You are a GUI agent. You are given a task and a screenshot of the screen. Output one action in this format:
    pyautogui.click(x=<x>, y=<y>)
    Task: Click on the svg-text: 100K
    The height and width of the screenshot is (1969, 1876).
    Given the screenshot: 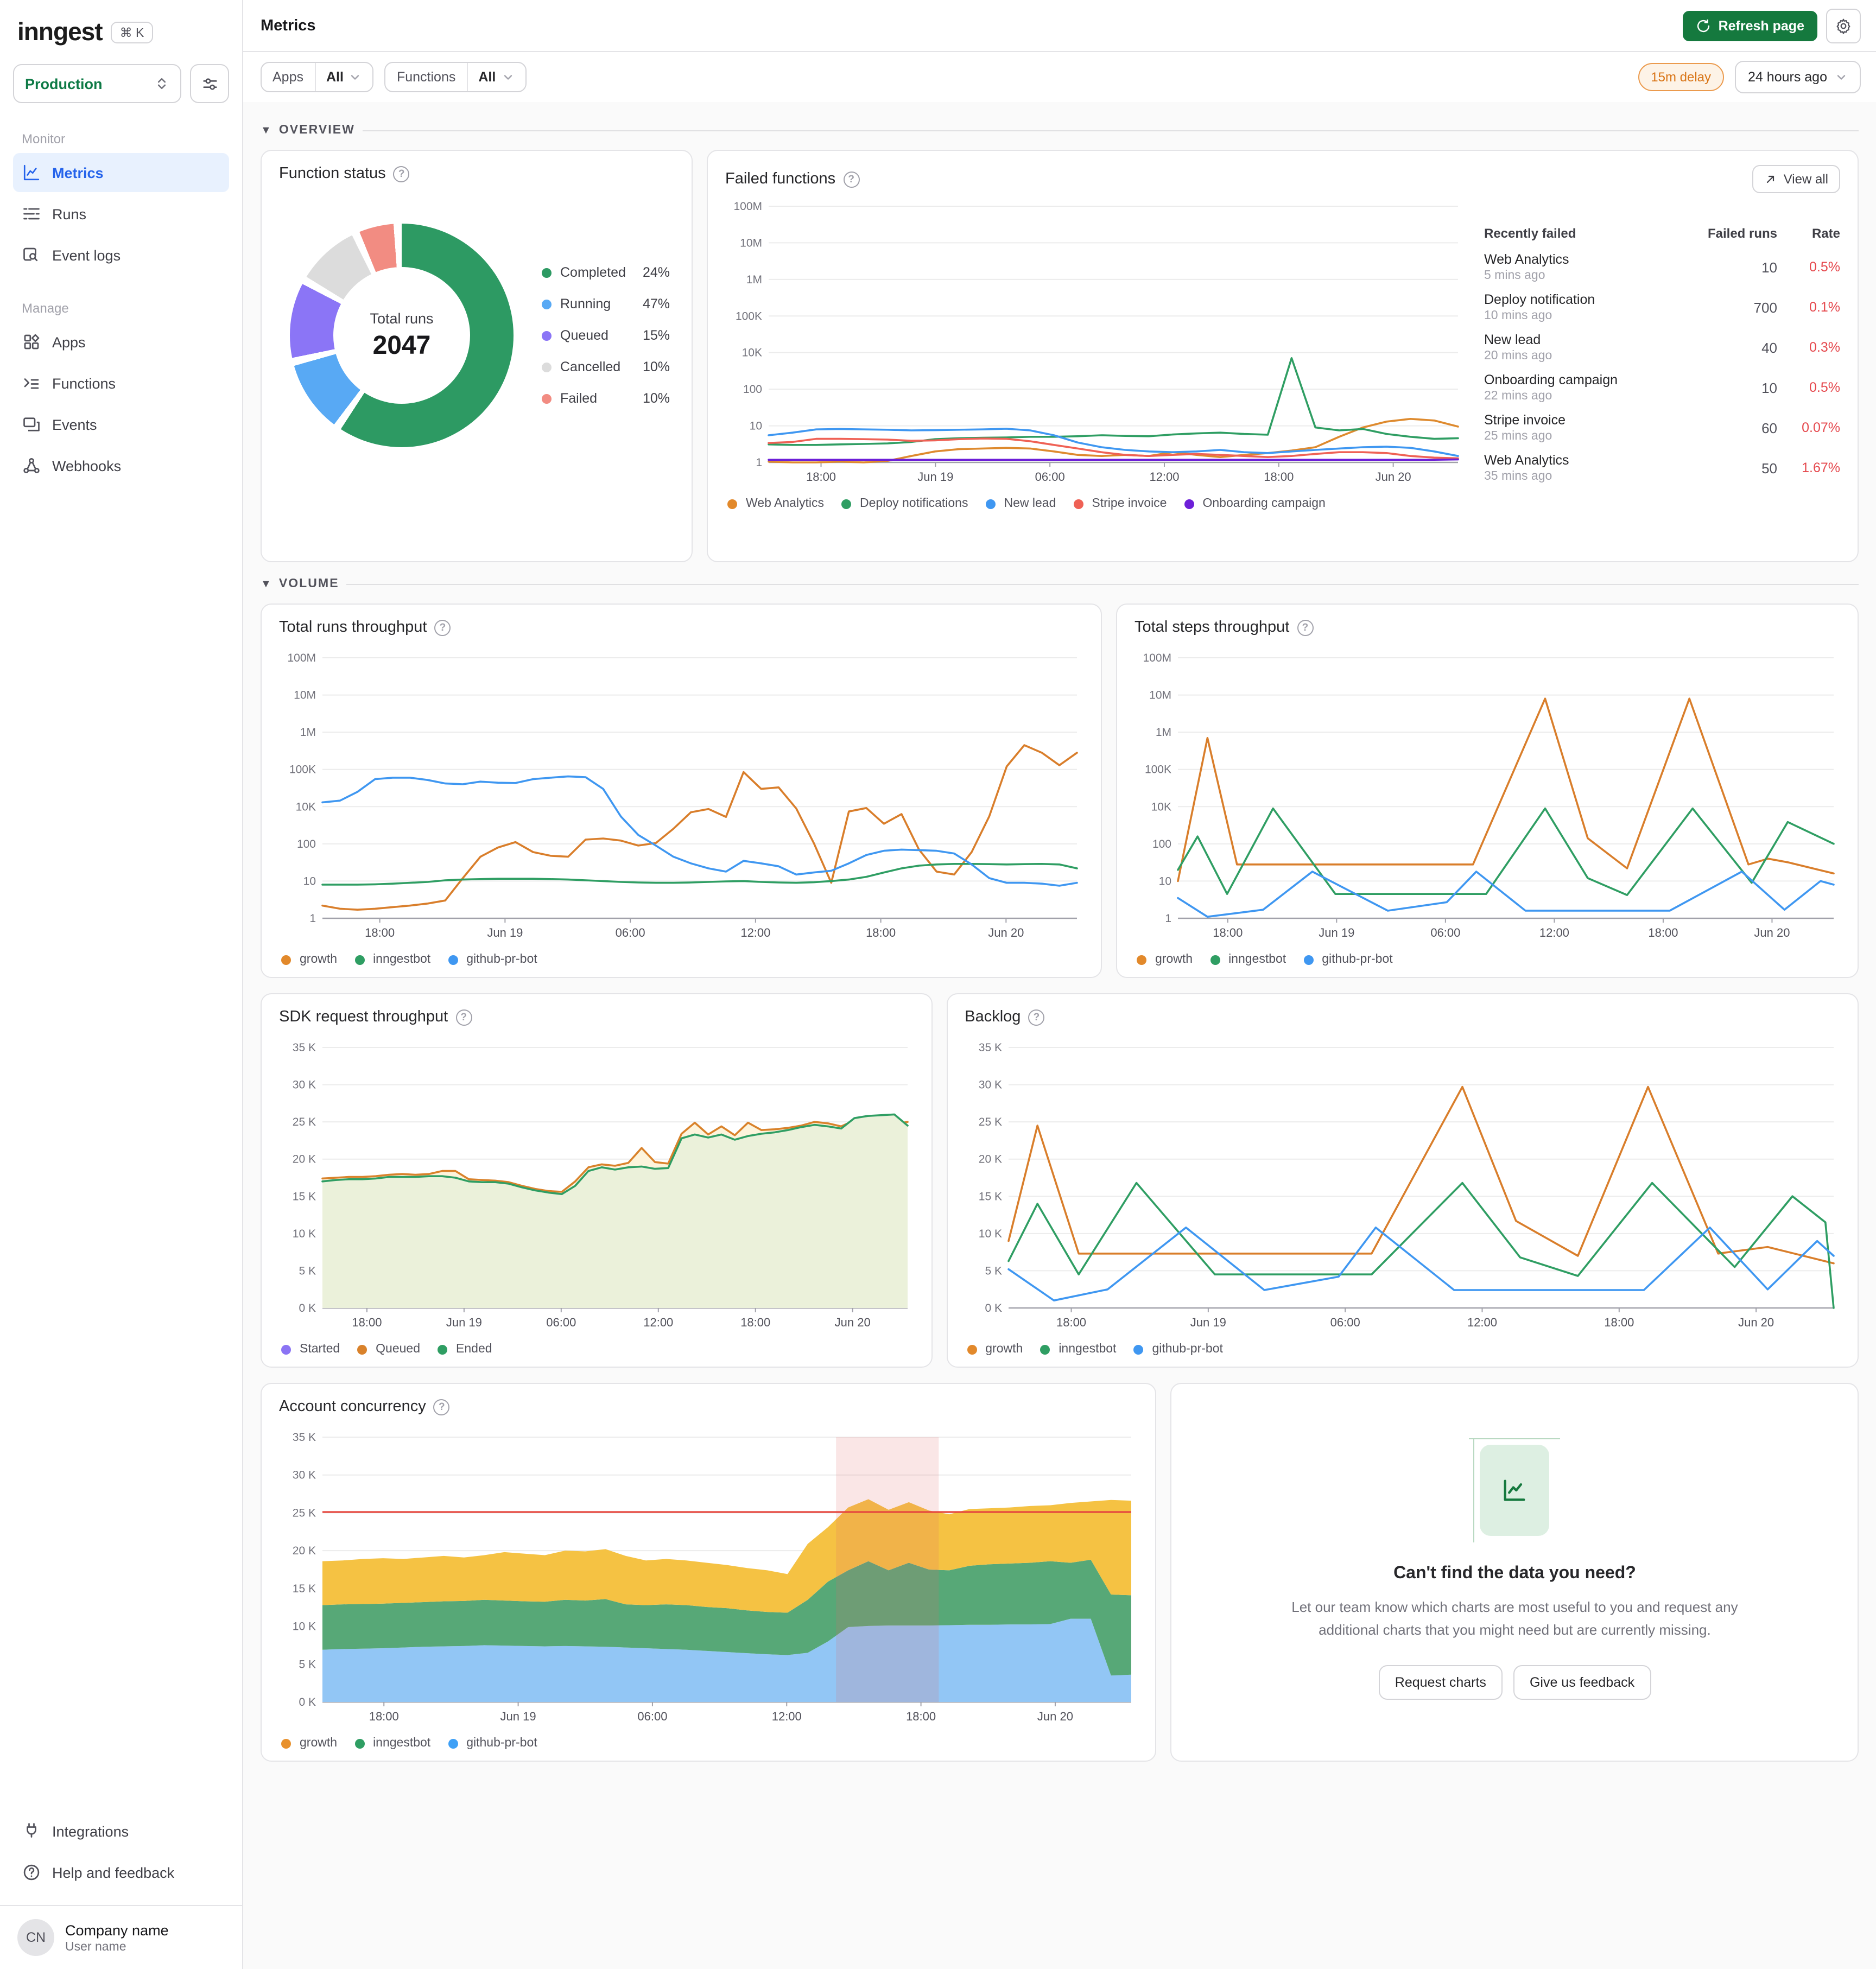 What is the action you would take?
    pyautogui.click(x=749, y=316)
    